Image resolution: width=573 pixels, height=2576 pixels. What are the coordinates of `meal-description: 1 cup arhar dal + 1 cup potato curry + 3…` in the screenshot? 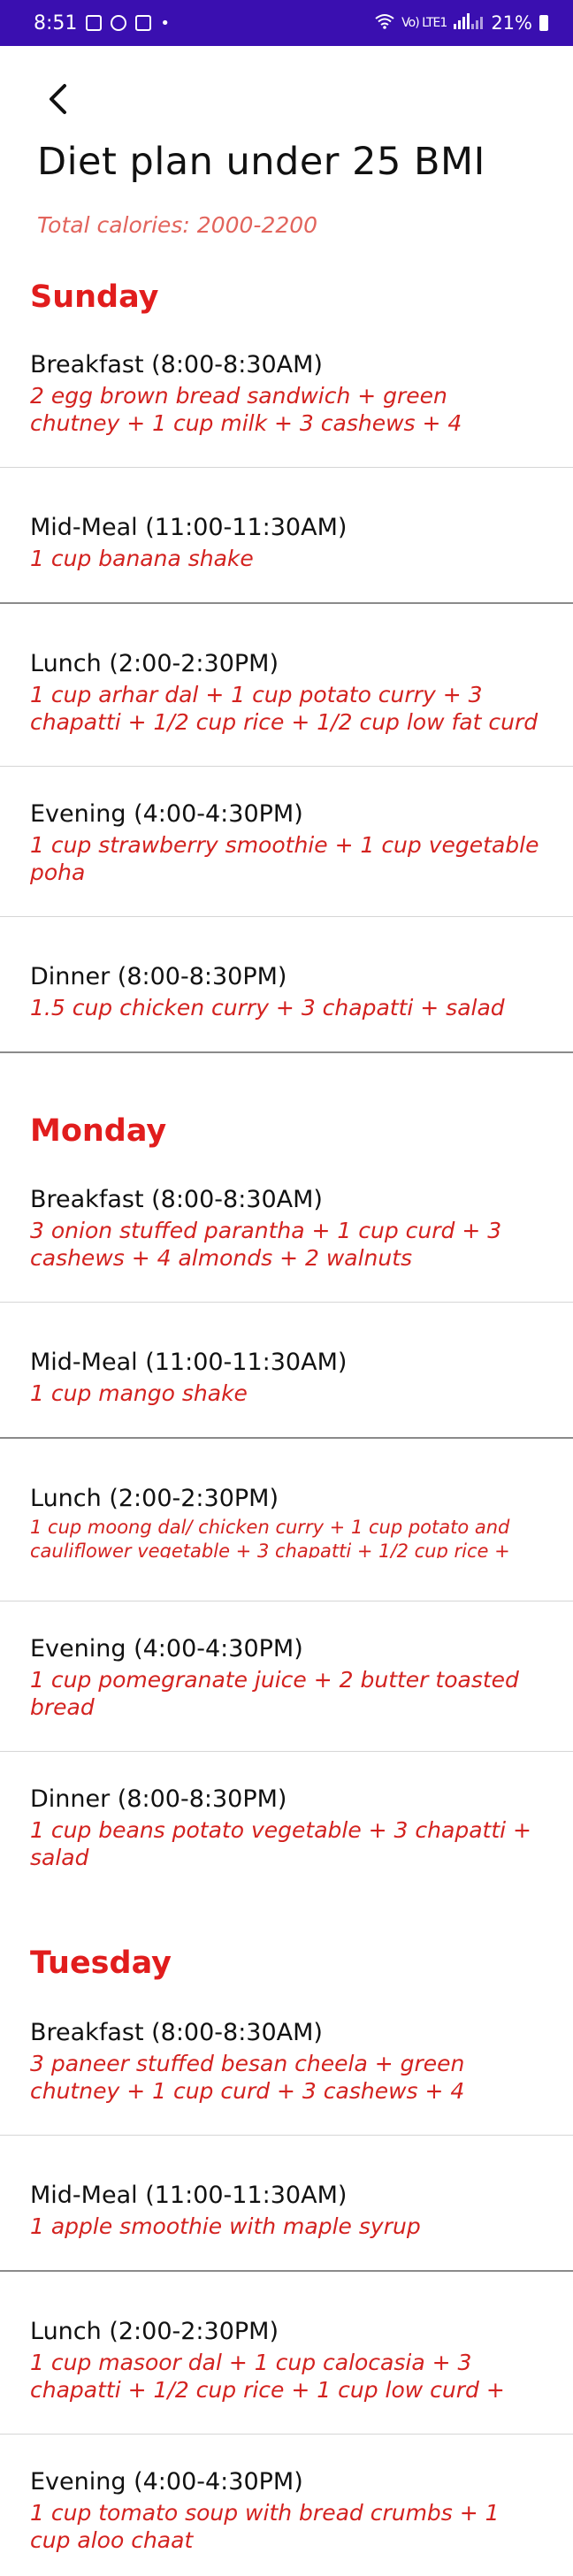 It's located at (284, 709).